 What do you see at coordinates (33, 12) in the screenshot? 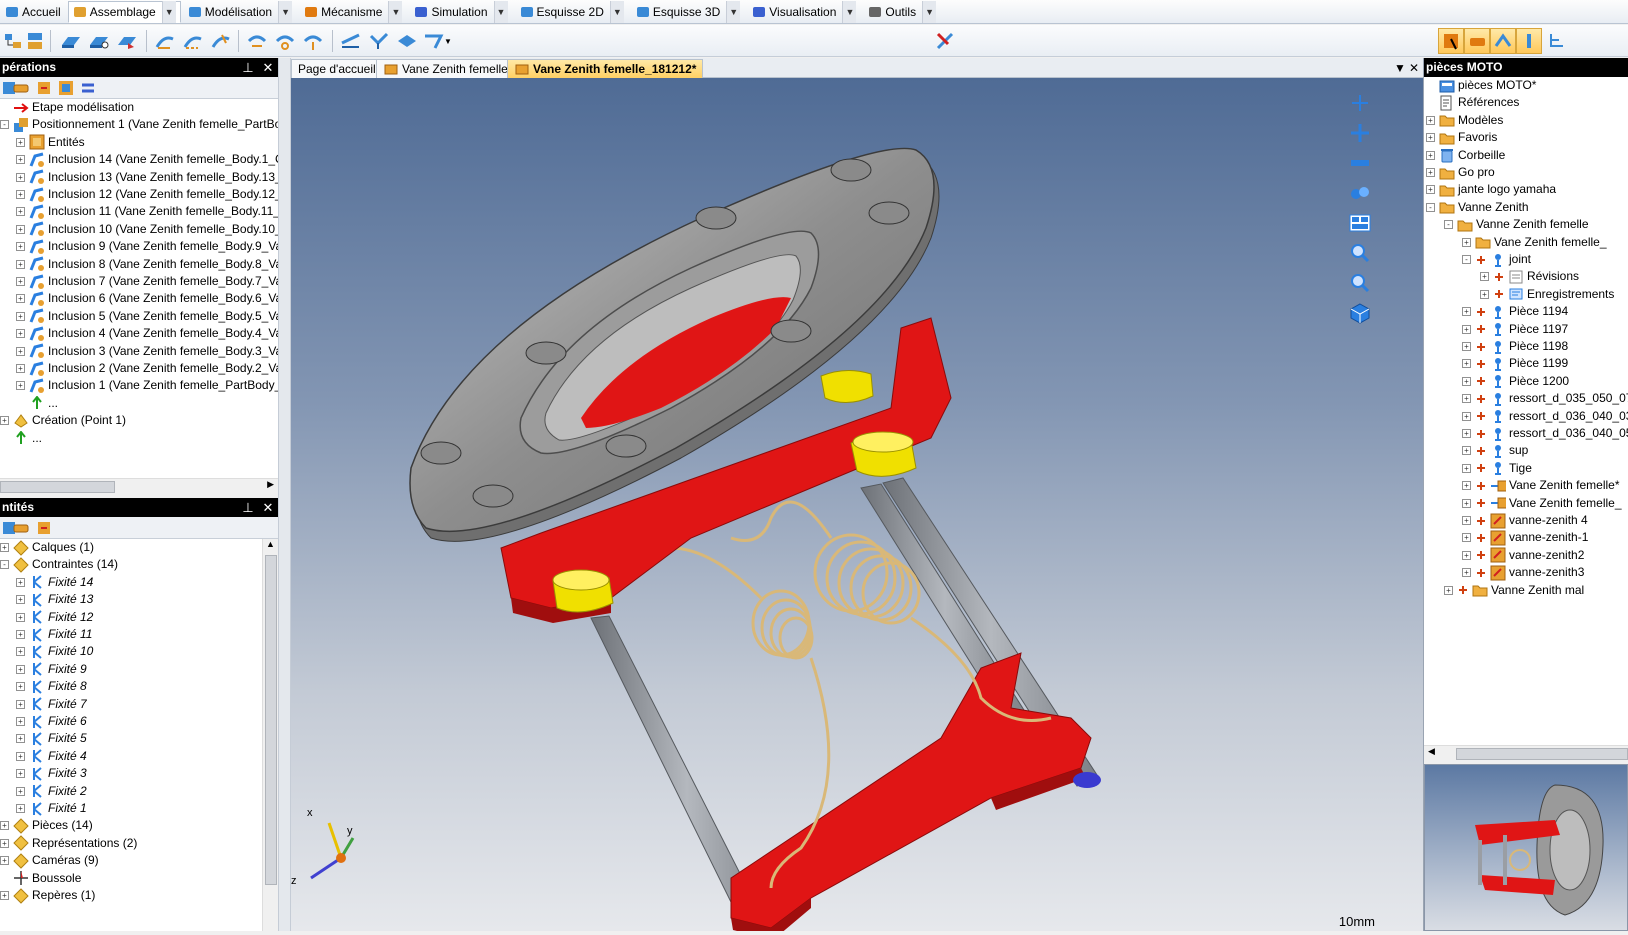
I see `menu-accueil: Accueil` at bounding box center [33, 12].